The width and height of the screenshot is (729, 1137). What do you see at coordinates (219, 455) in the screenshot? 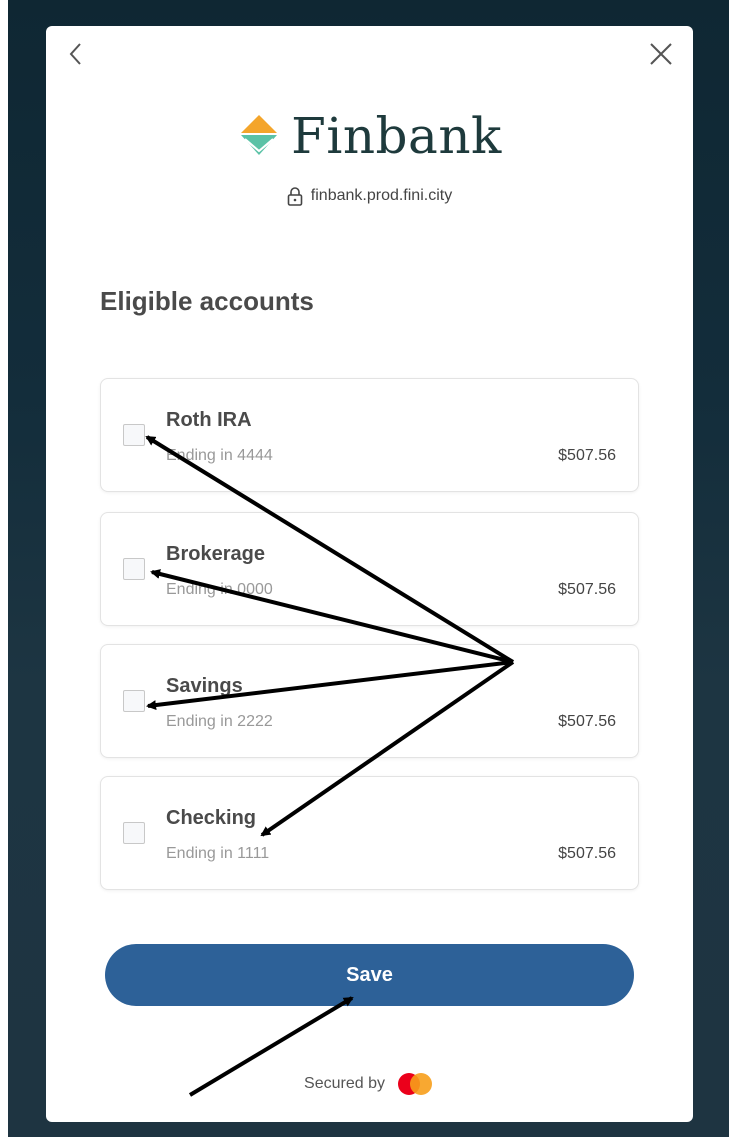
I see `account-ending: Ending in 4444` at bounding box center [219, 455].